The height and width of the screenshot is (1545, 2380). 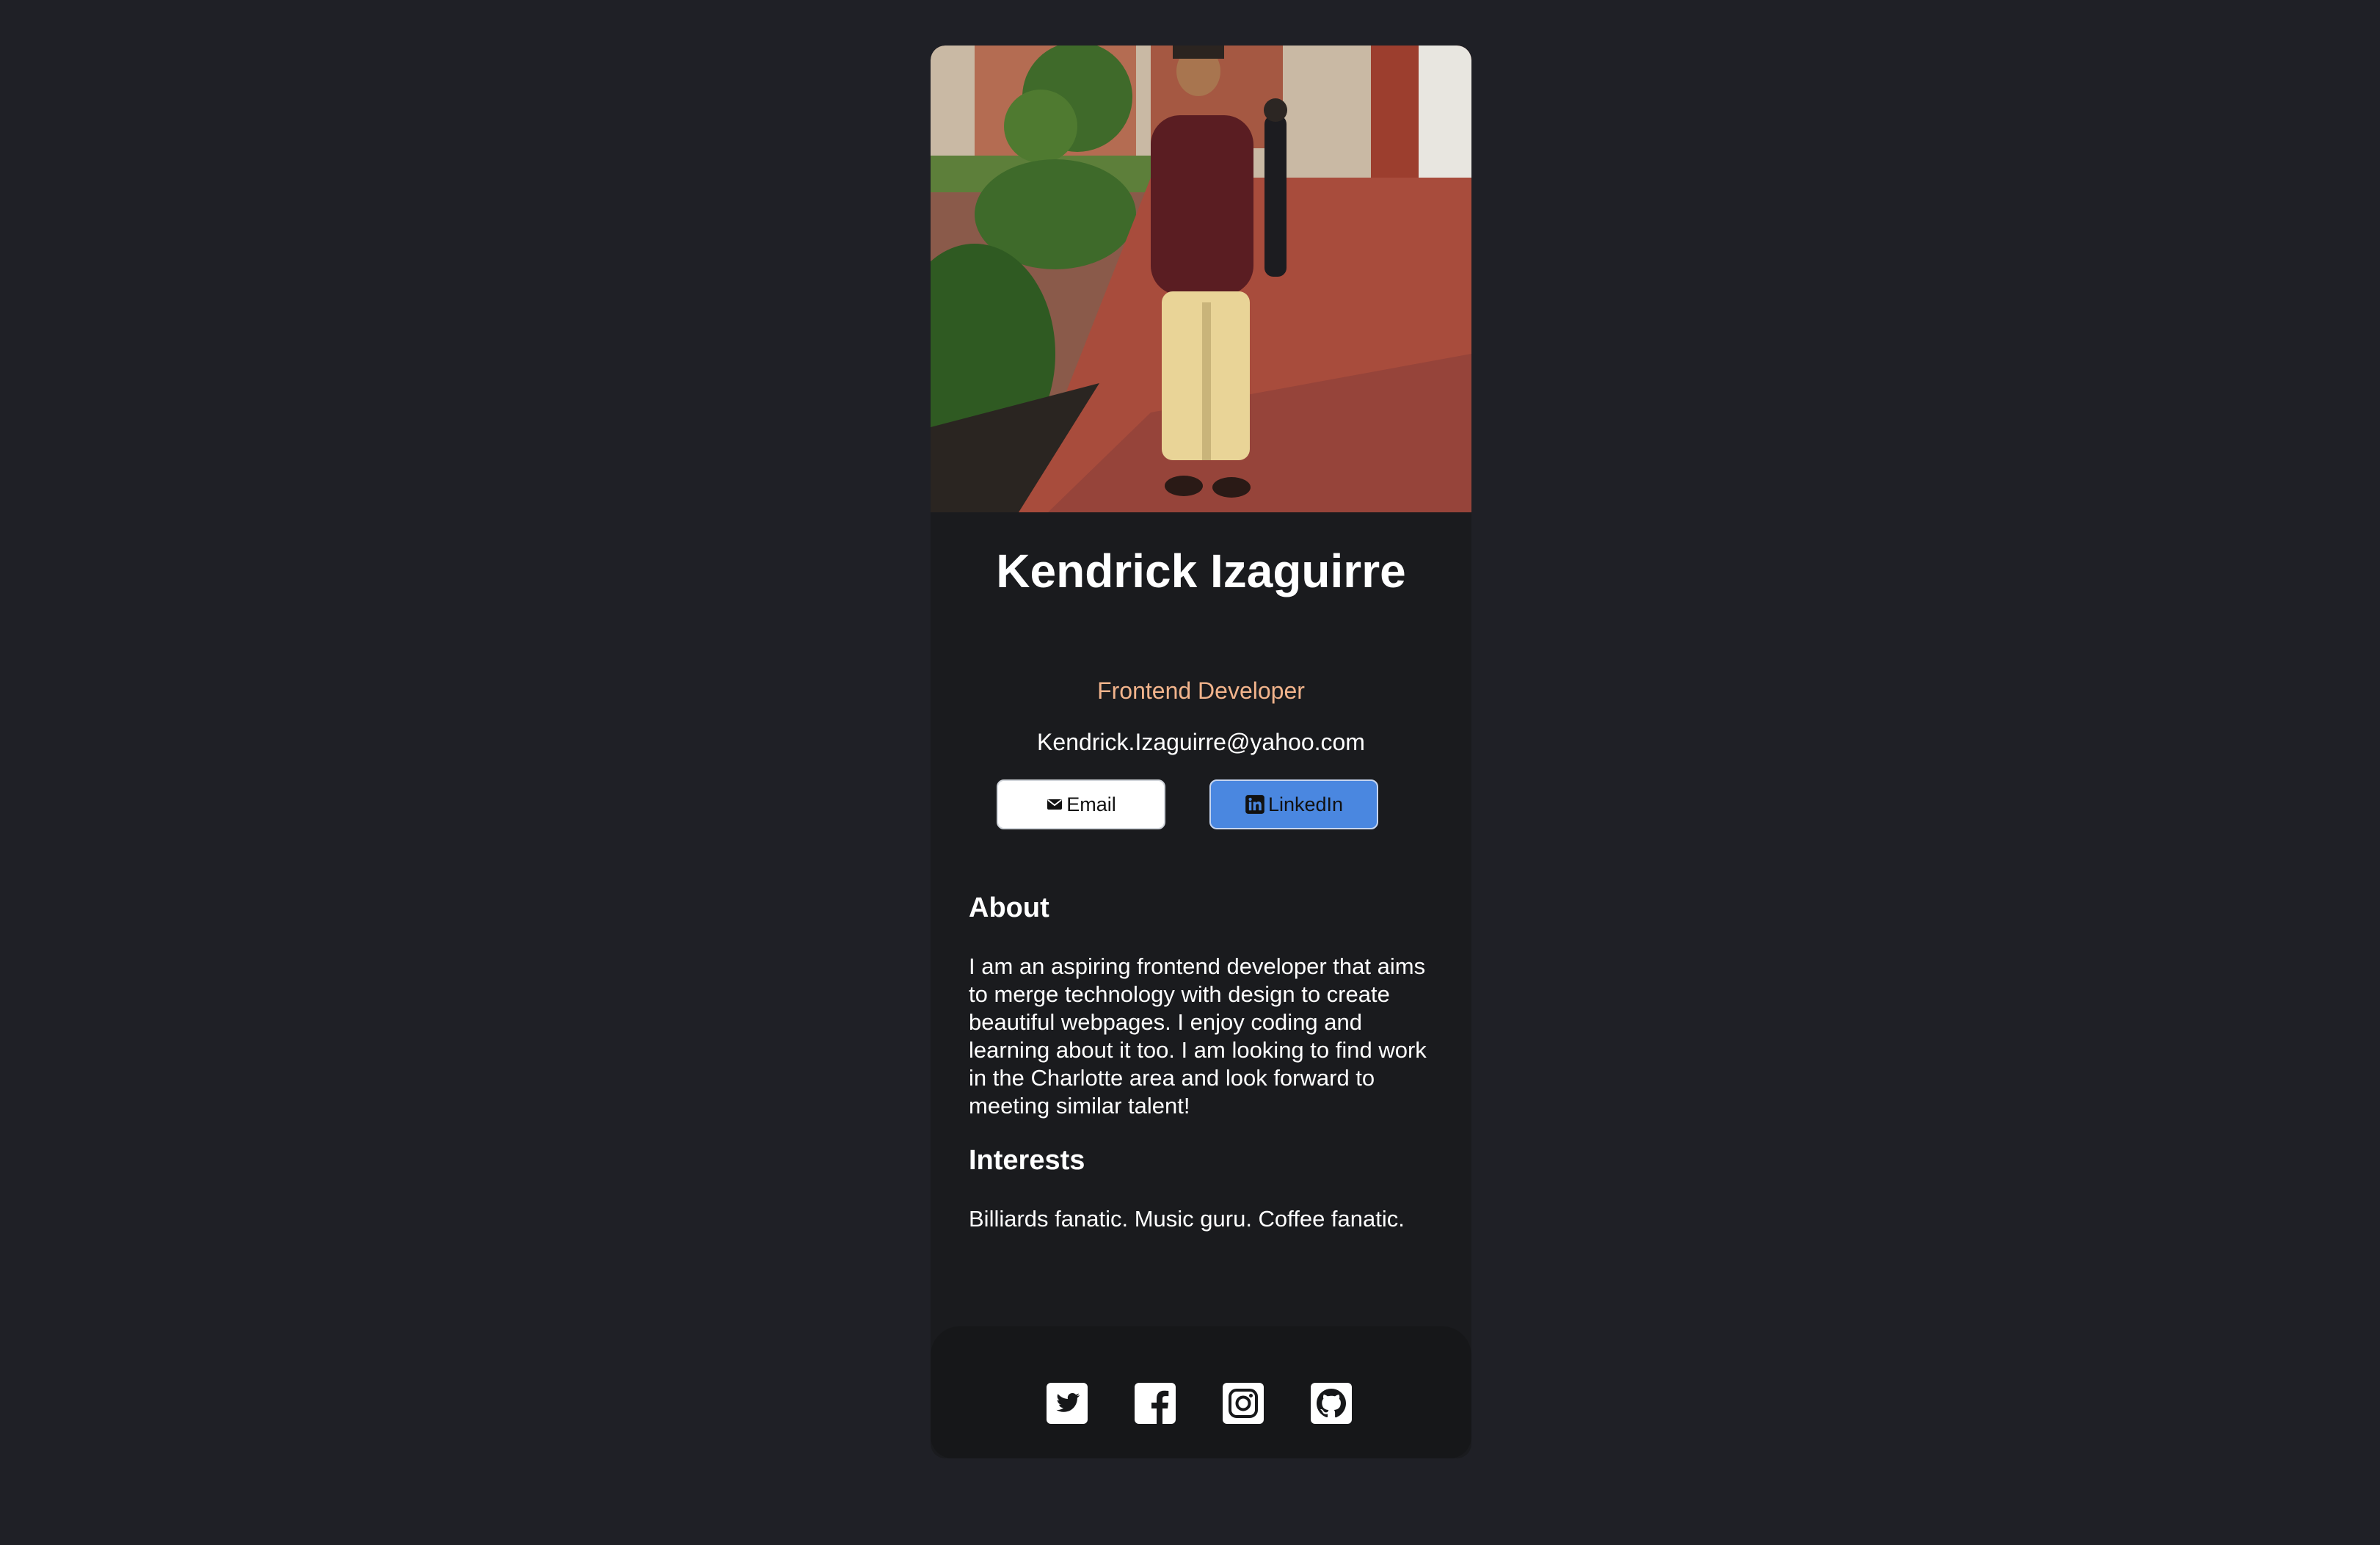 I want to click on instagram-icon, so click(x=1243, y=1403).